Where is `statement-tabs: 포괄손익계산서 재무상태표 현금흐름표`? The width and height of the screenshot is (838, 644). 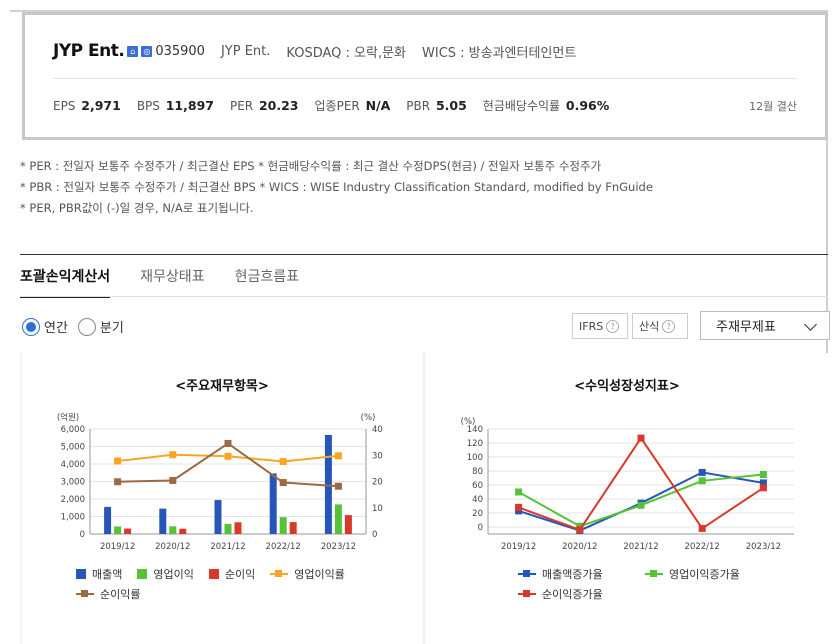 statement-tabs: 포괄손익계산서 재무상태표 현금흐름표 is located at coordinates (174, 282).